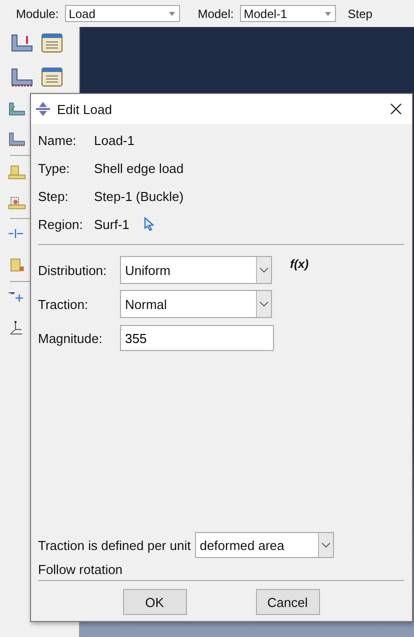 This screenshot has height=637, width=414. I want to click on close-icon, so click(396, 109).